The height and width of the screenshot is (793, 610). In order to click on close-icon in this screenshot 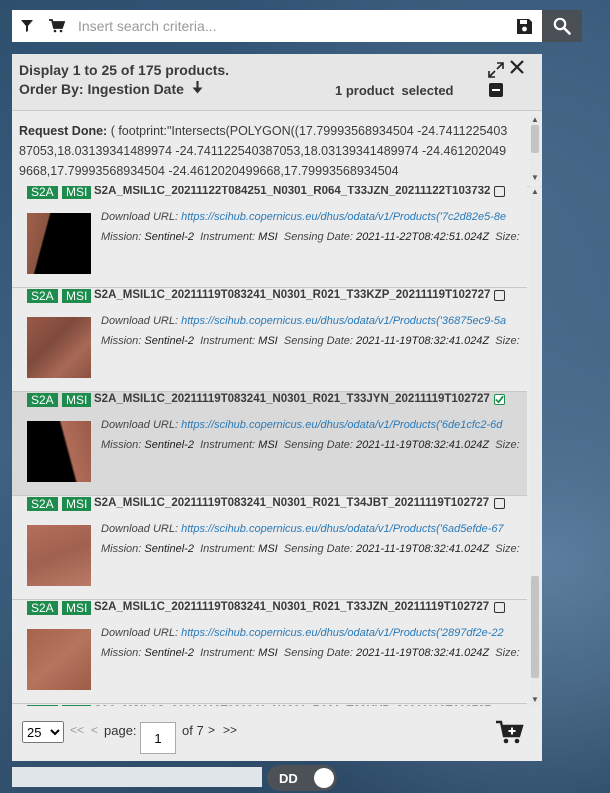, I will do `click(517, 67)`.